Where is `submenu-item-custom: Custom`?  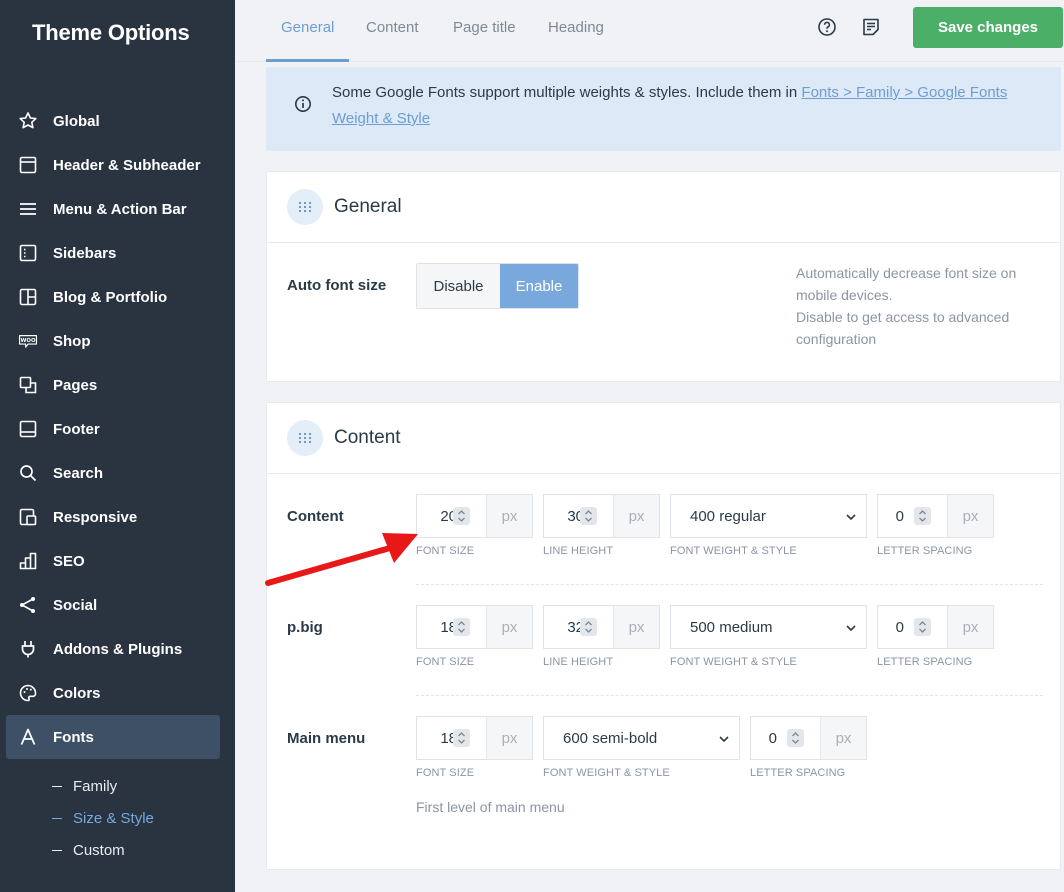 submenu-item-custom: Custom is located at coordinates (103, 850).